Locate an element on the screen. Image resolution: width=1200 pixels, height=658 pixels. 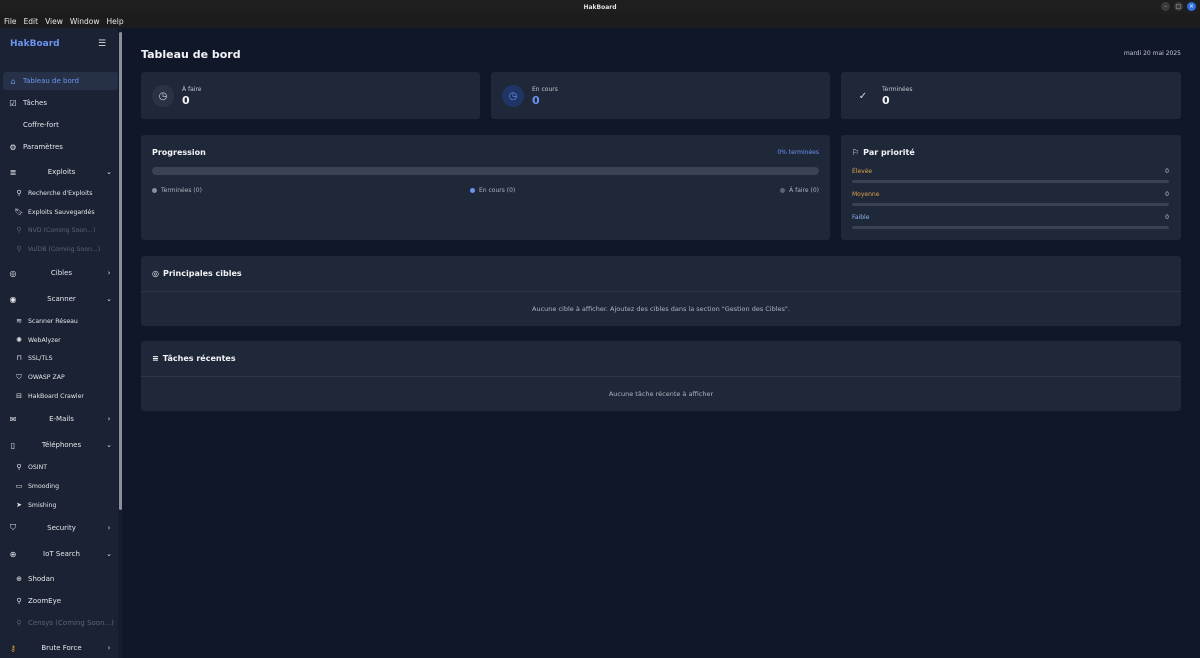
priority-title: ⚐ Par priorité is located at coordinates (883, 152).